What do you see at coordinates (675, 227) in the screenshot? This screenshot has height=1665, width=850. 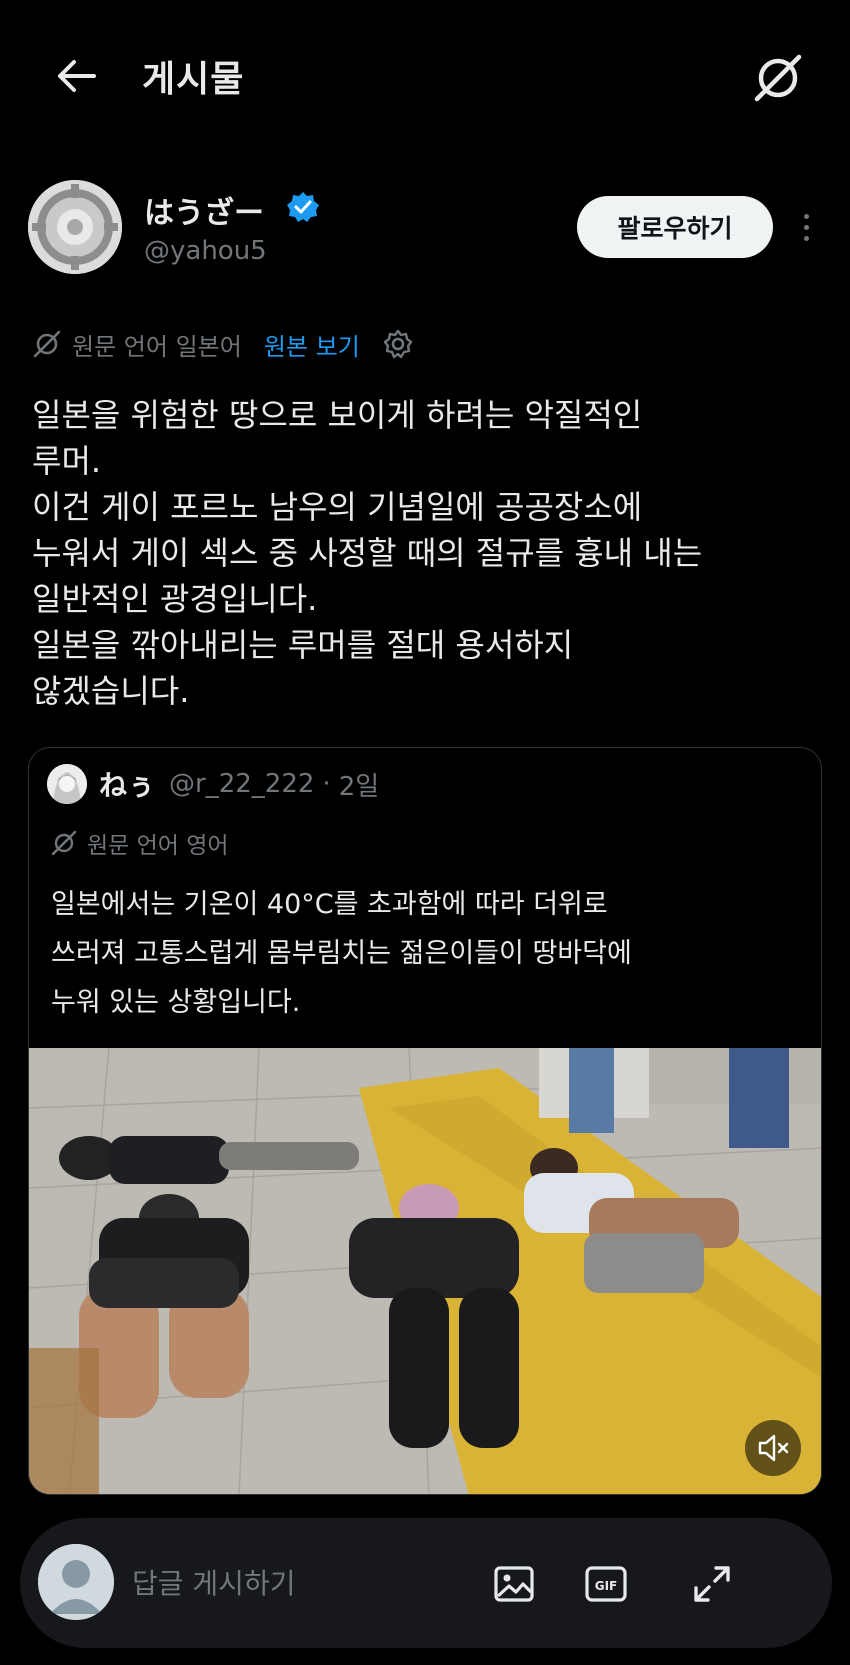 I see `follow-button: 팔로우하기` at bounding box center [675, 227].